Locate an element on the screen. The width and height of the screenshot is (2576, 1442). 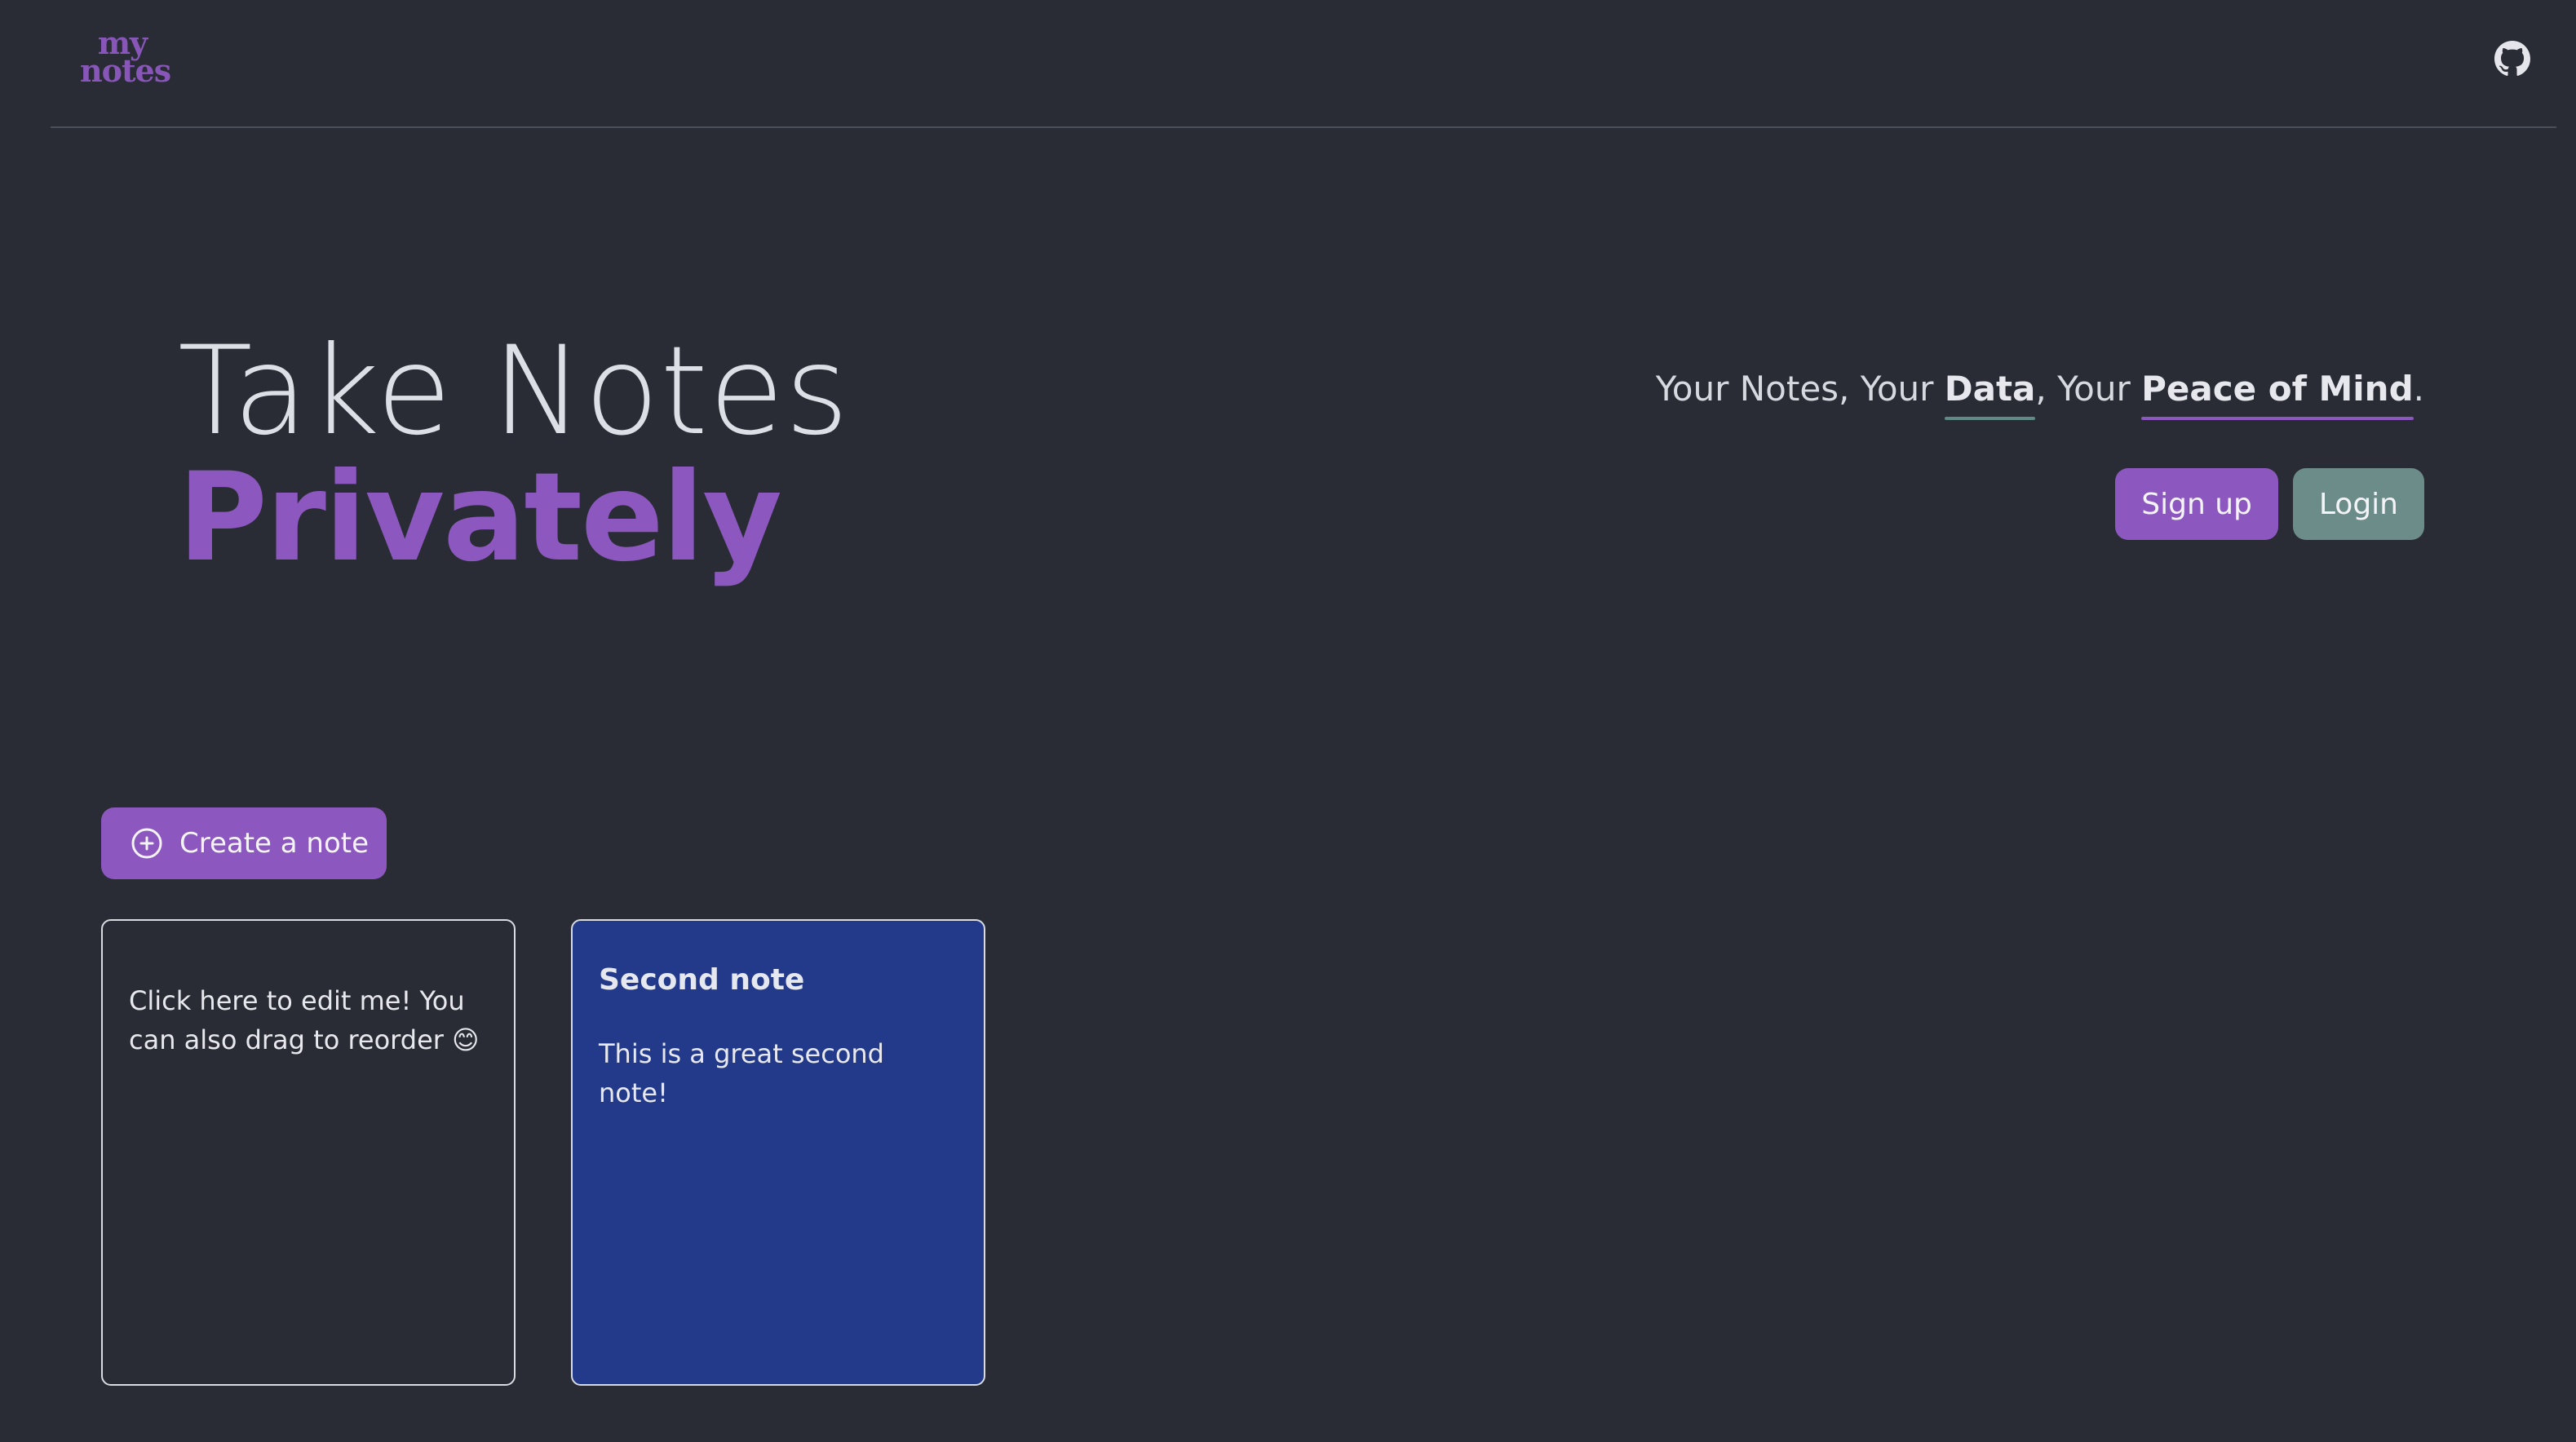
login-button: Login is located at coordinates (2358, 504).